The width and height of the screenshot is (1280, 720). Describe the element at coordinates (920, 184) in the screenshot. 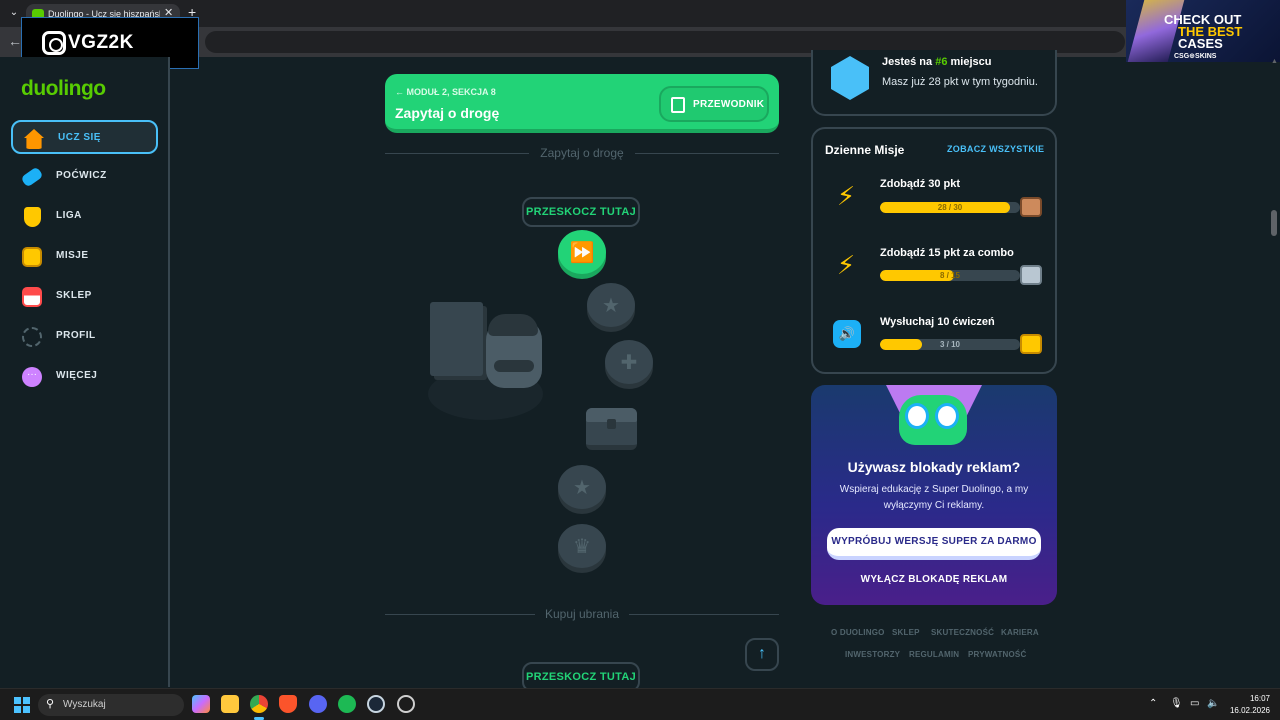

I see `mission-title: Zdobądź 30 pkt` at that location.